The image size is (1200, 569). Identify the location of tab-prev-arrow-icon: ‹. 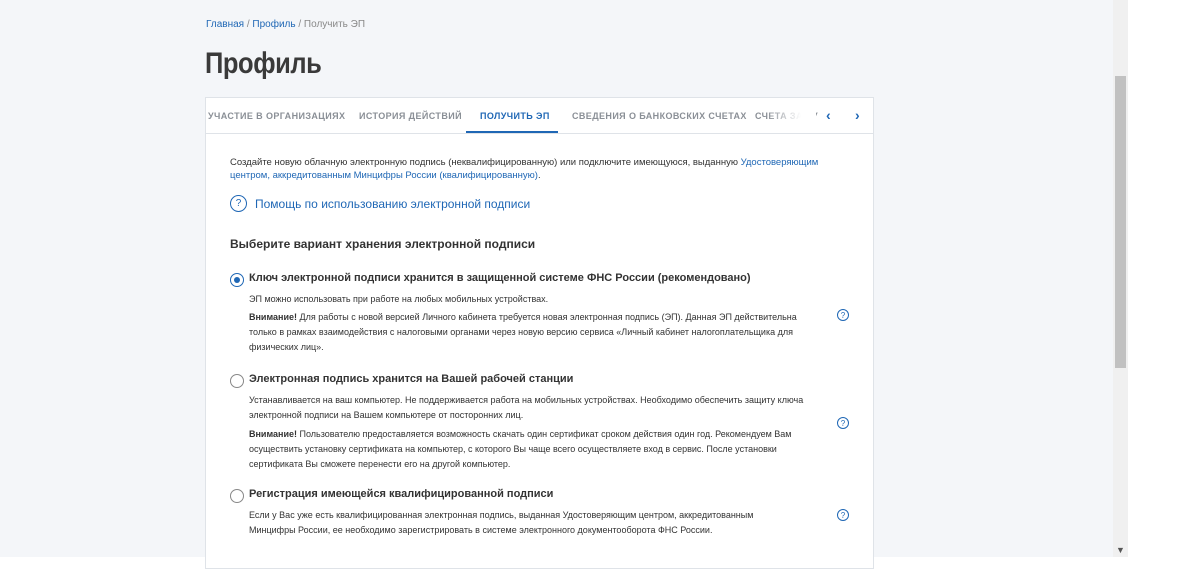
(828, 115).